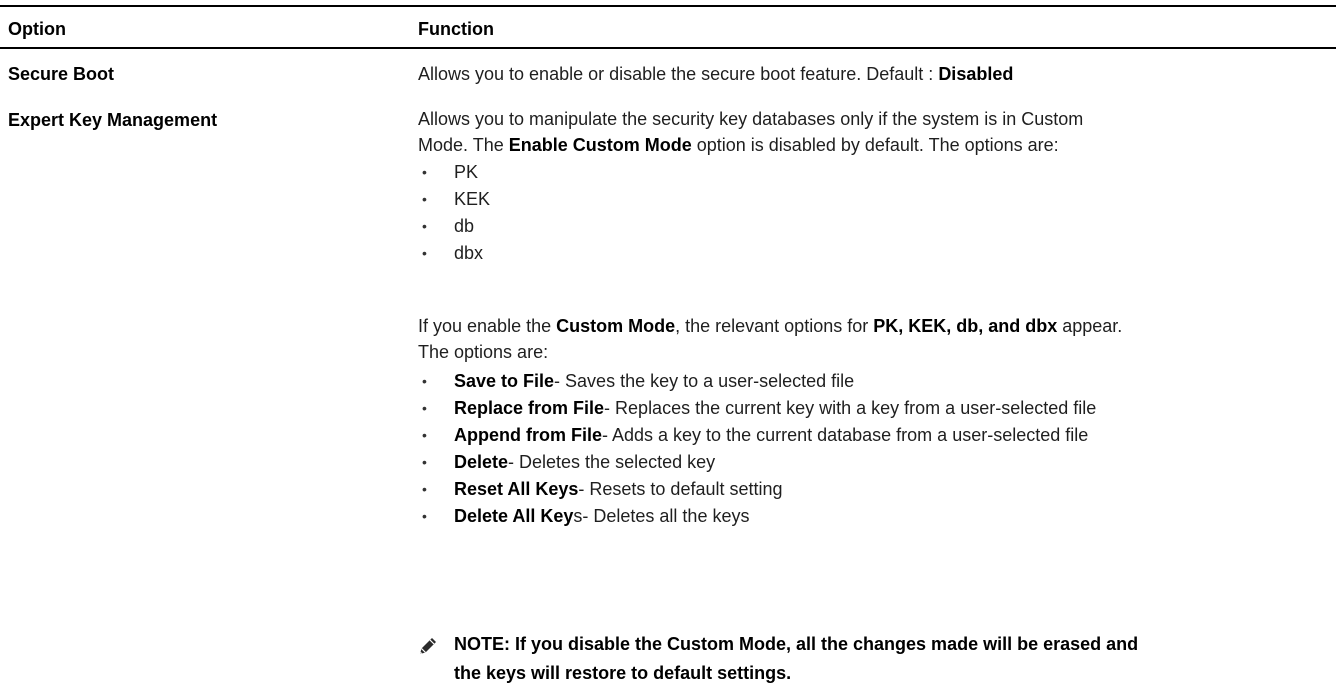  Describe the element at coordinates (668, 48) in the screenshot. I see `table-header-rule` at that location.